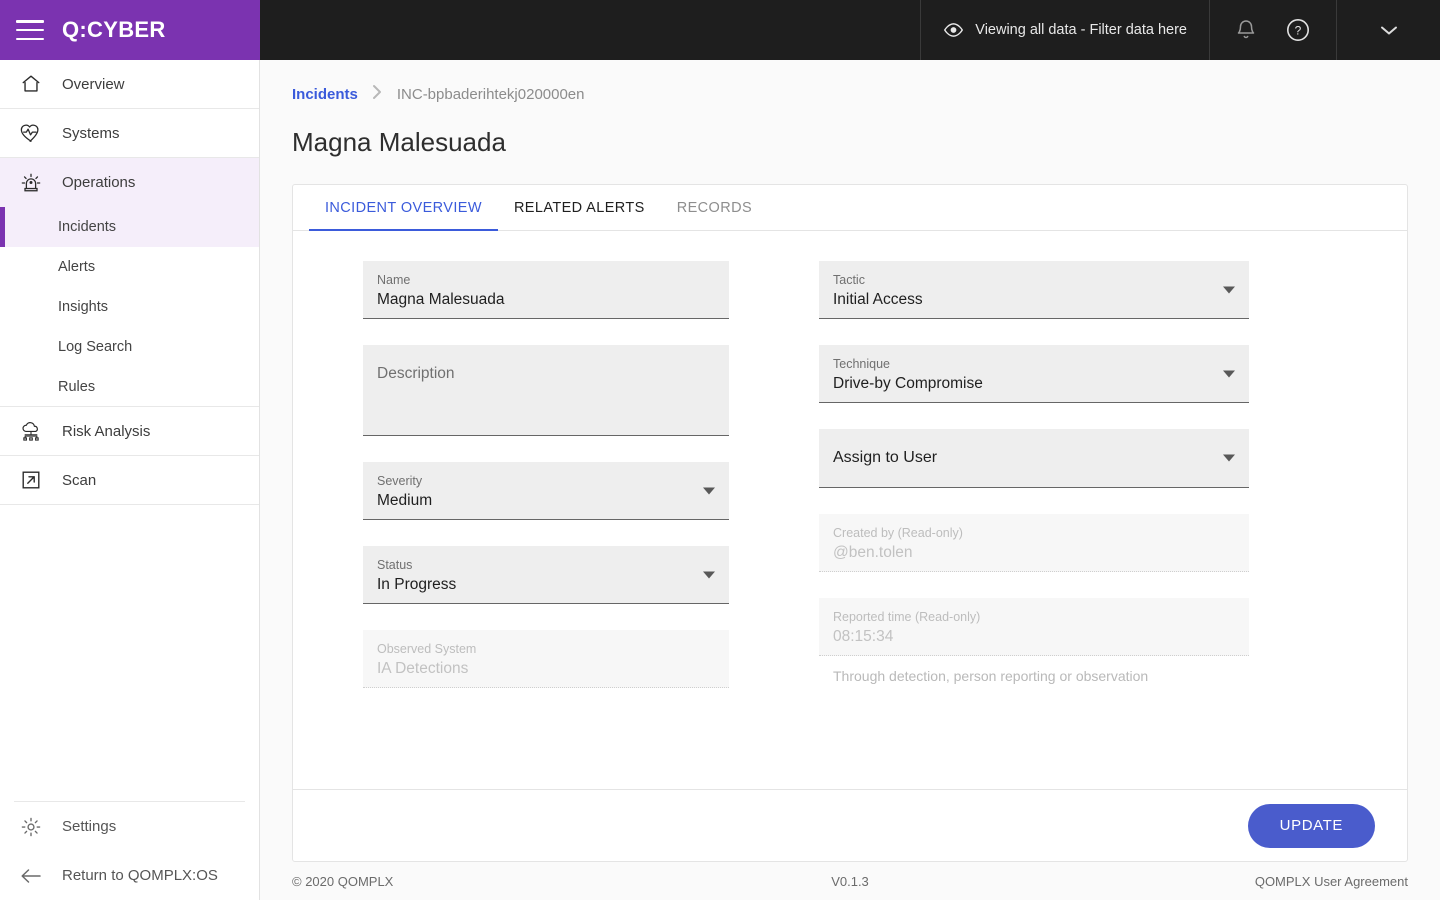 The image size is (1440, 900). I want to click on sidebar-item-label: Risk Analysis, so click(106, 431).